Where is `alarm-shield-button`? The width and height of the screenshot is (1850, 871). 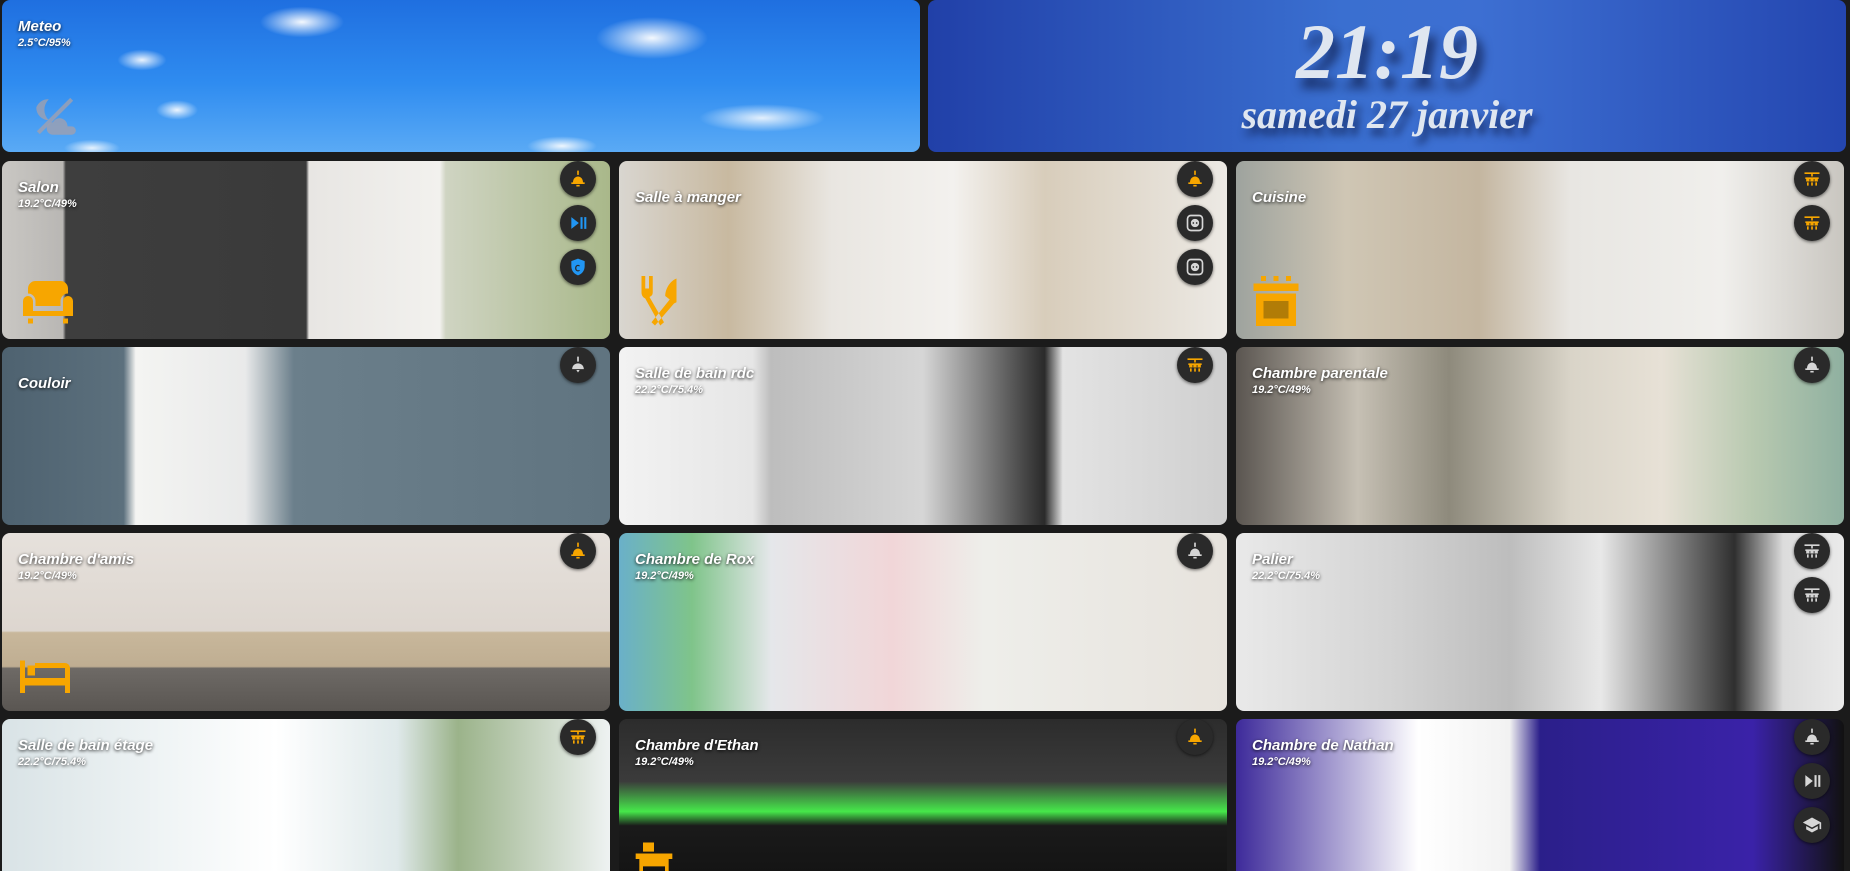
alarm-shield-button is located at coordinates (578, 267).